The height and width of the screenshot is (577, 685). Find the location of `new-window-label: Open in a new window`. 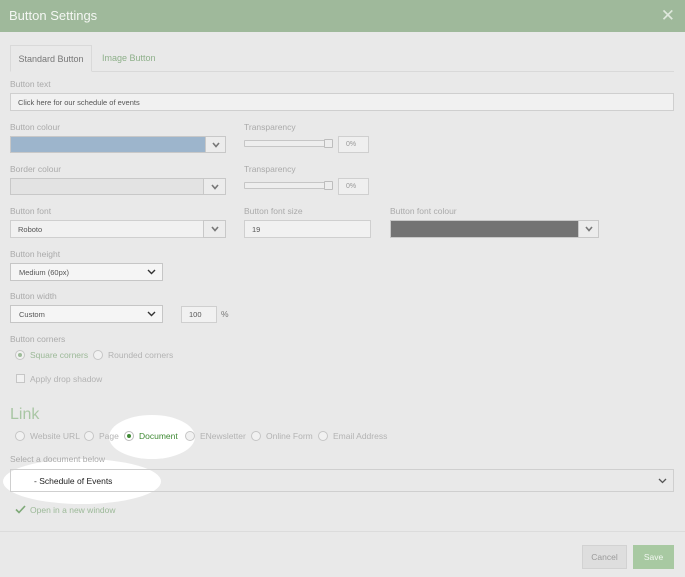

new-window-label: Open in a new window is located at coordinates (73, 510).